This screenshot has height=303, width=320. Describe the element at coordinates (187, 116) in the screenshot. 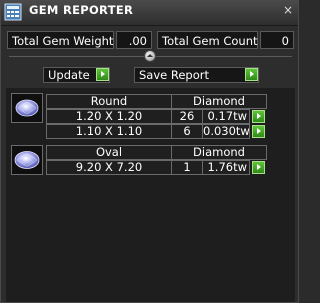

I see `gem-count: 26` at that location.